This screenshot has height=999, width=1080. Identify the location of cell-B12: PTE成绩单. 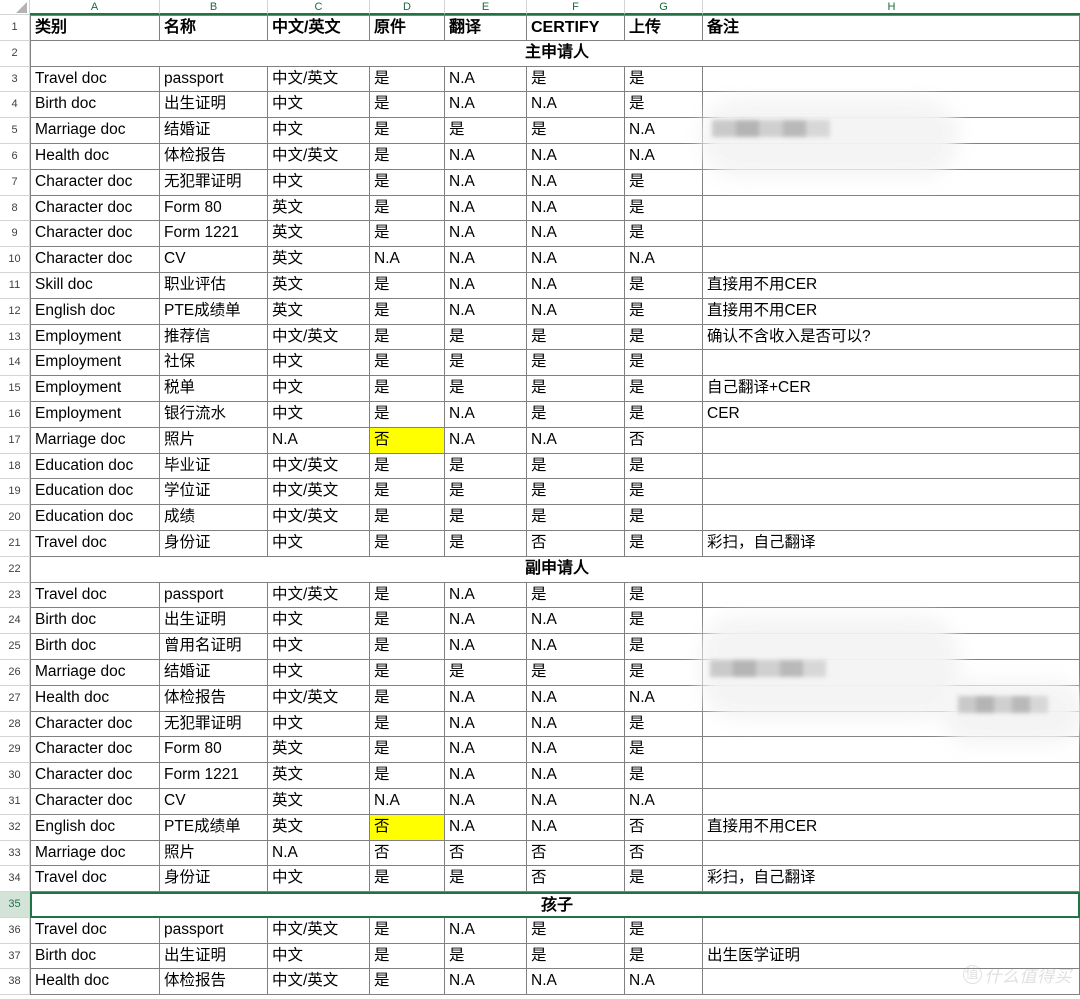
(214, 311).